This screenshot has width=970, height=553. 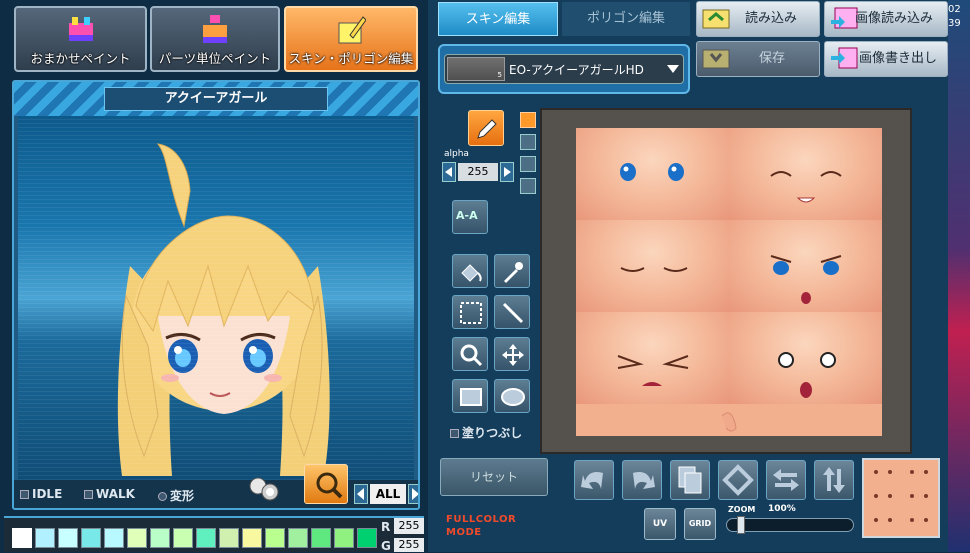 I want to click on eyedropper-tool, so click(x=512, y=271).